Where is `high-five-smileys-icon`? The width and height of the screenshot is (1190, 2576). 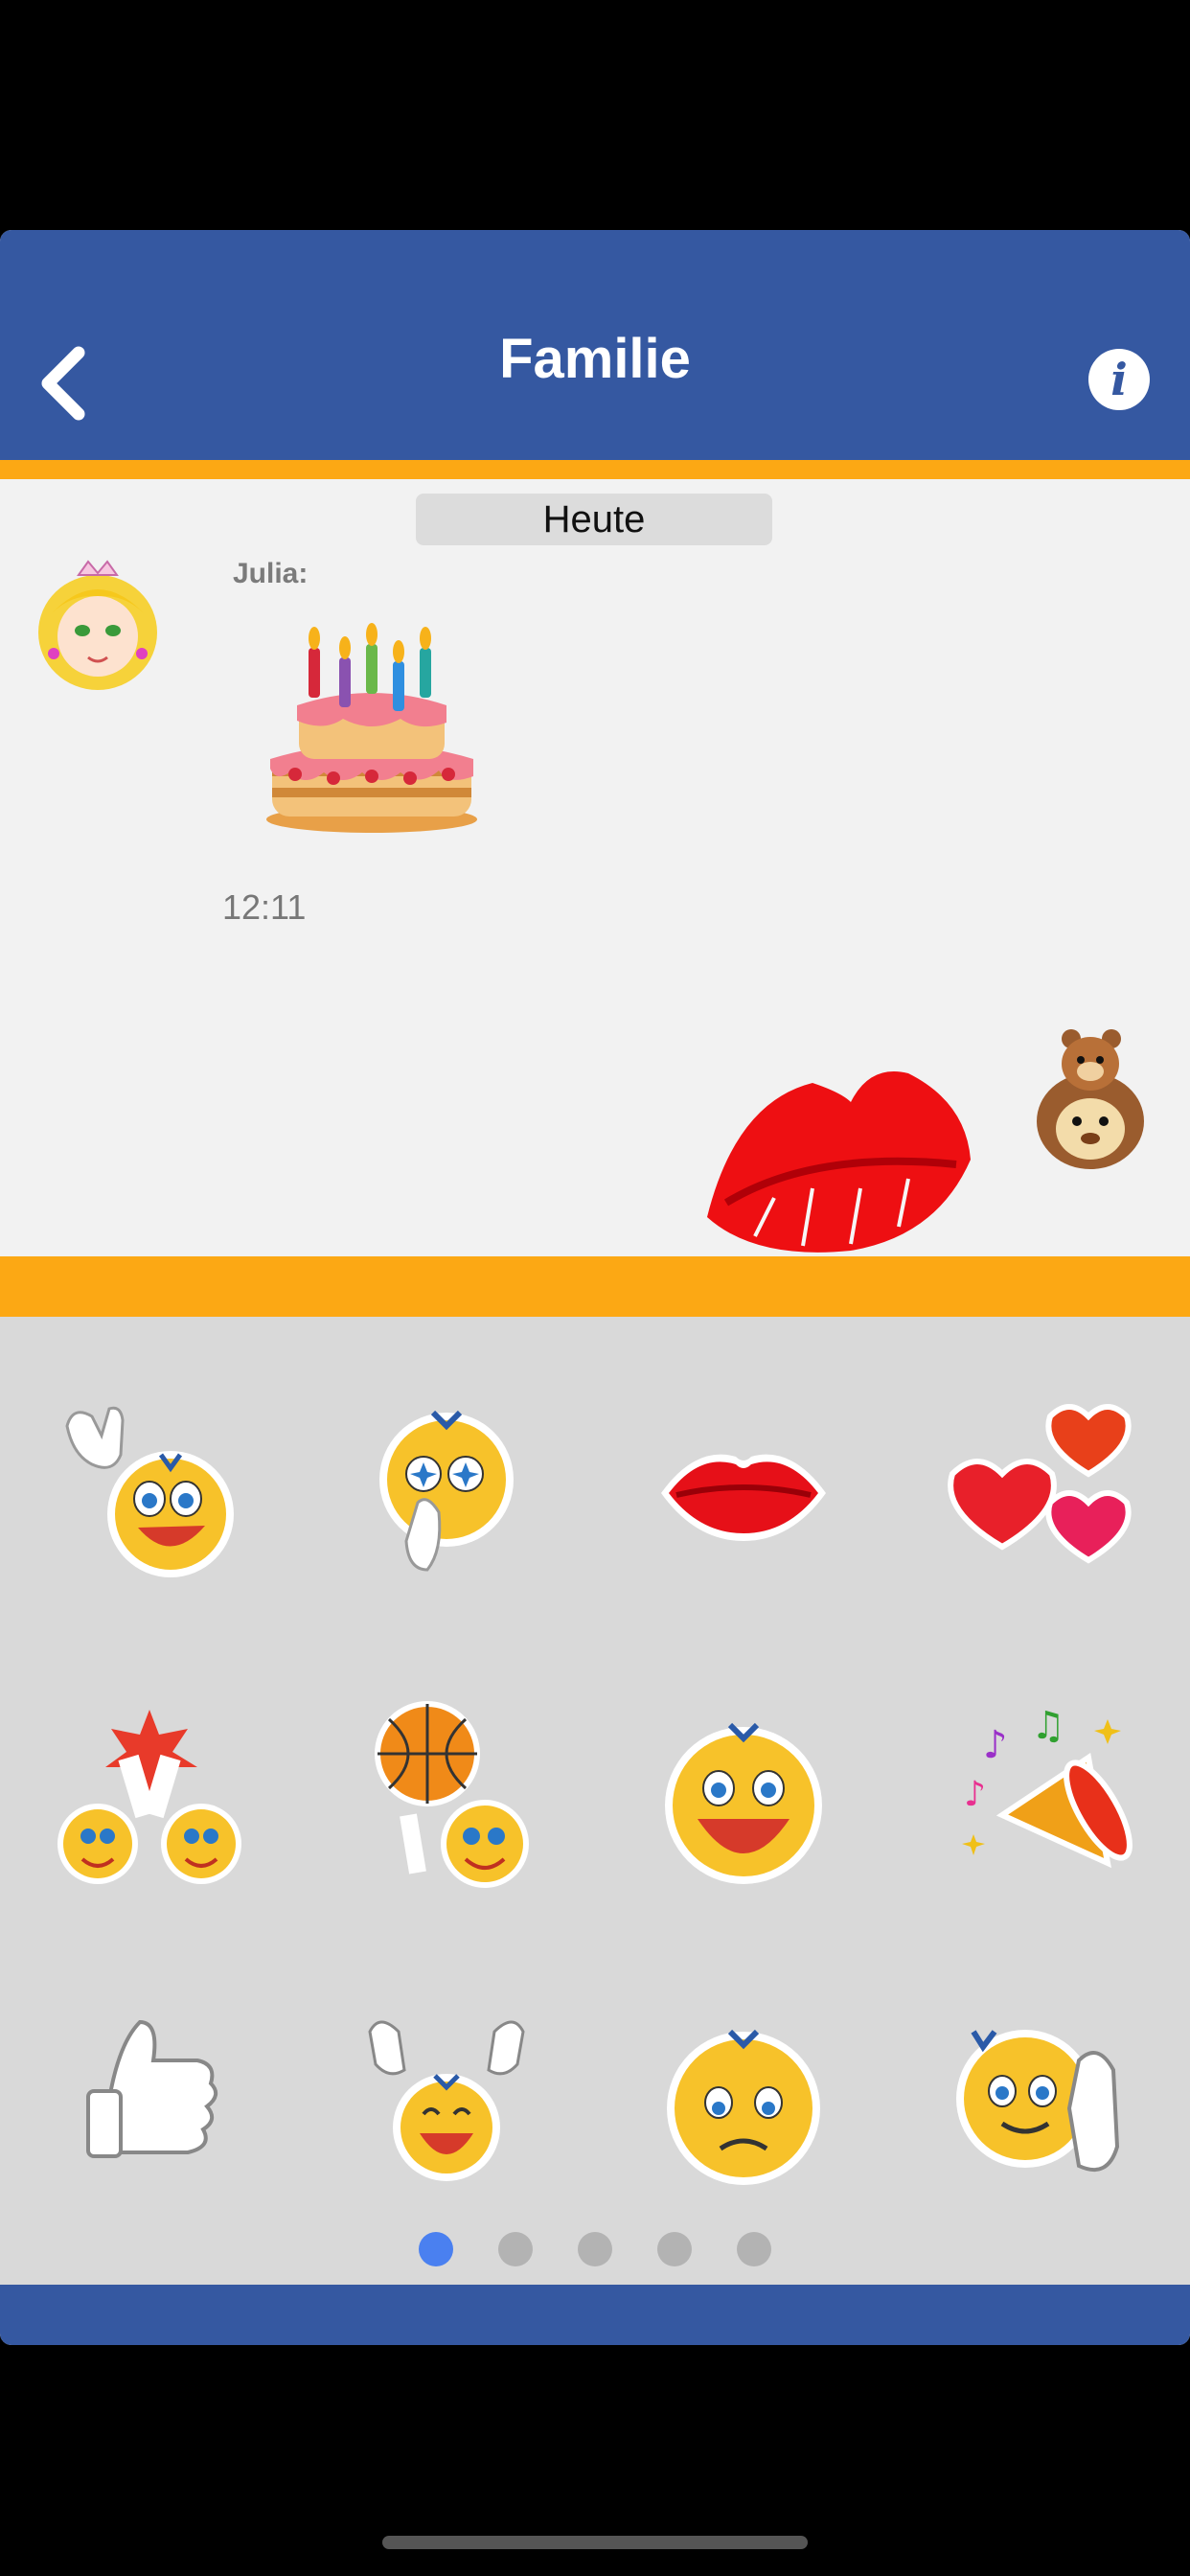
high-five-smileys-icon is located at coordinates (149, 1797).